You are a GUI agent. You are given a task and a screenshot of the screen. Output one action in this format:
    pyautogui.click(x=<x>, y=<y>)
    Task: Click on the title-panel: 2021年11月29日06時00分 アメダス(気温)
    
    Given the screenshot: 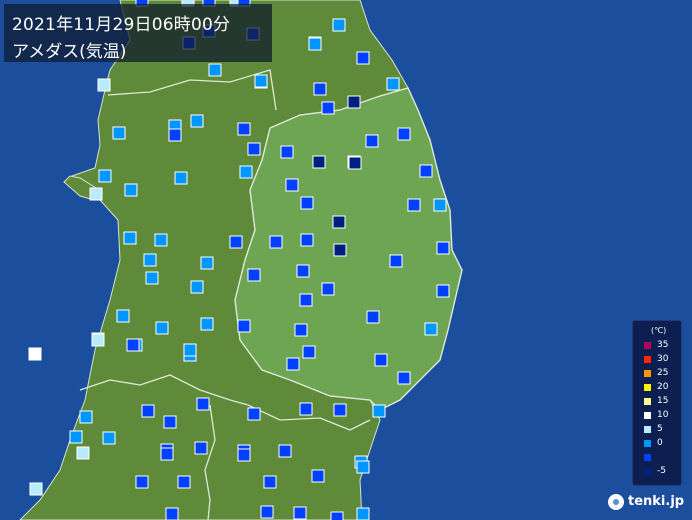 What is the action you would take?
    pyautogui.click(x=138, y=33)
    